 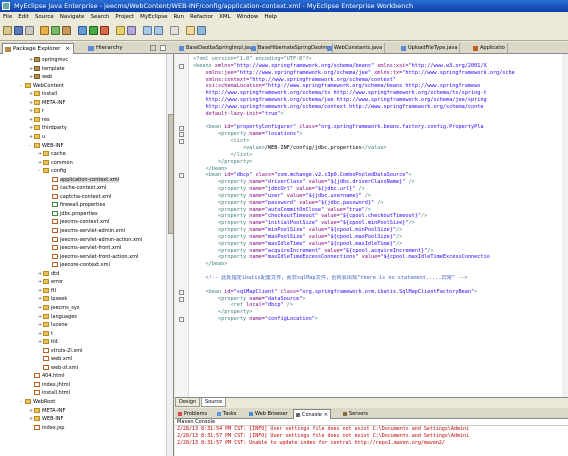 I want to click on menu-project: Project, so click(x=124, y=17).